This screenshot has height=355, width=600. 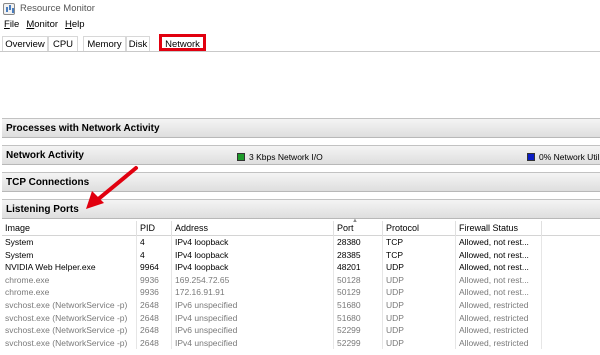 I want to click on column-header-firewall-status: Firewall Status, so click(x=499, y=228).